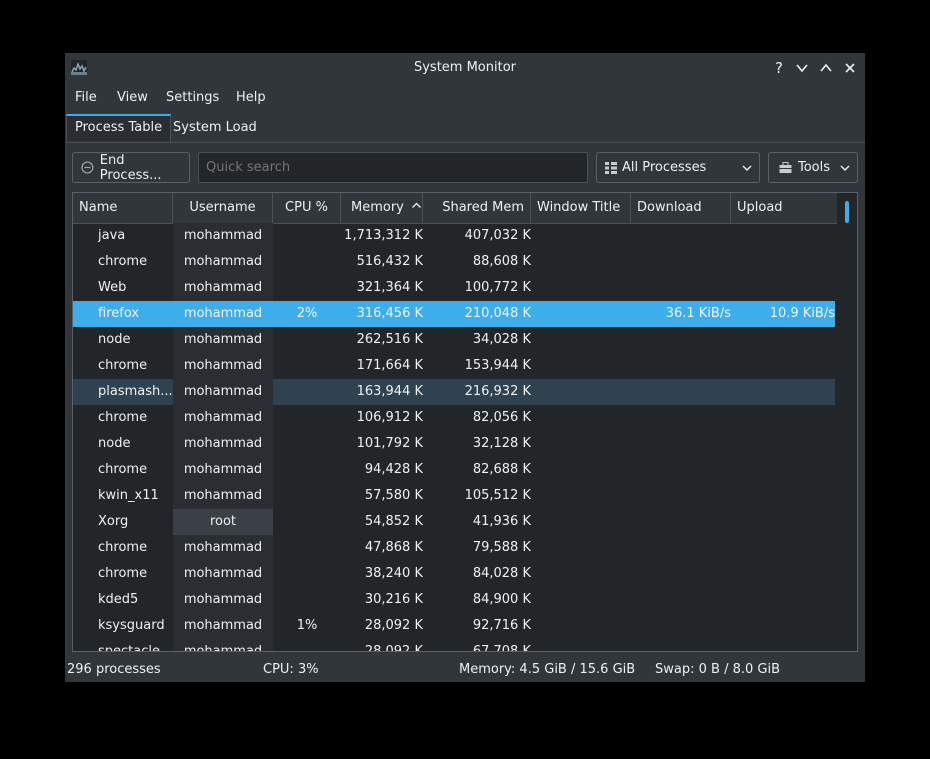 The width and height of the screenshot is (930, 759). What do you see at coordinates (497, 365) in the screenshot?
I see `cell-shm: 153,944 K` at bounding box center [497, 365].